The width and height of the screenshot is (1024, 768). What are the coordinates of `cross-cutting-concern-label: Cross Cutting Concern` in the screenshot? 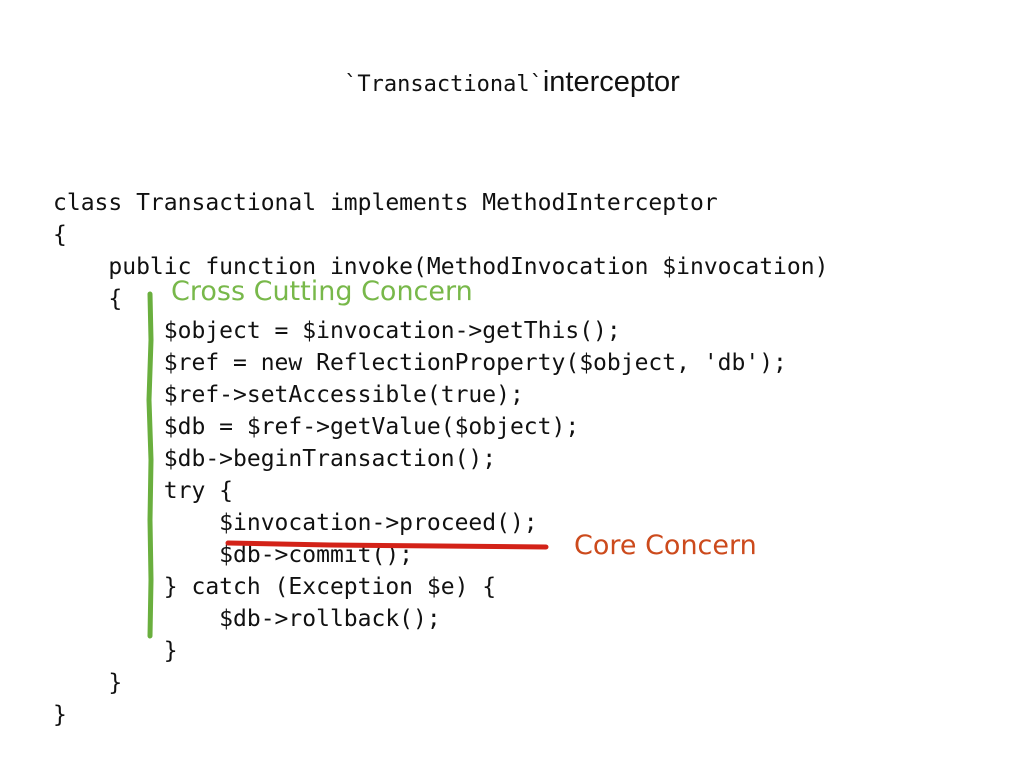 It's located at (322, 291).